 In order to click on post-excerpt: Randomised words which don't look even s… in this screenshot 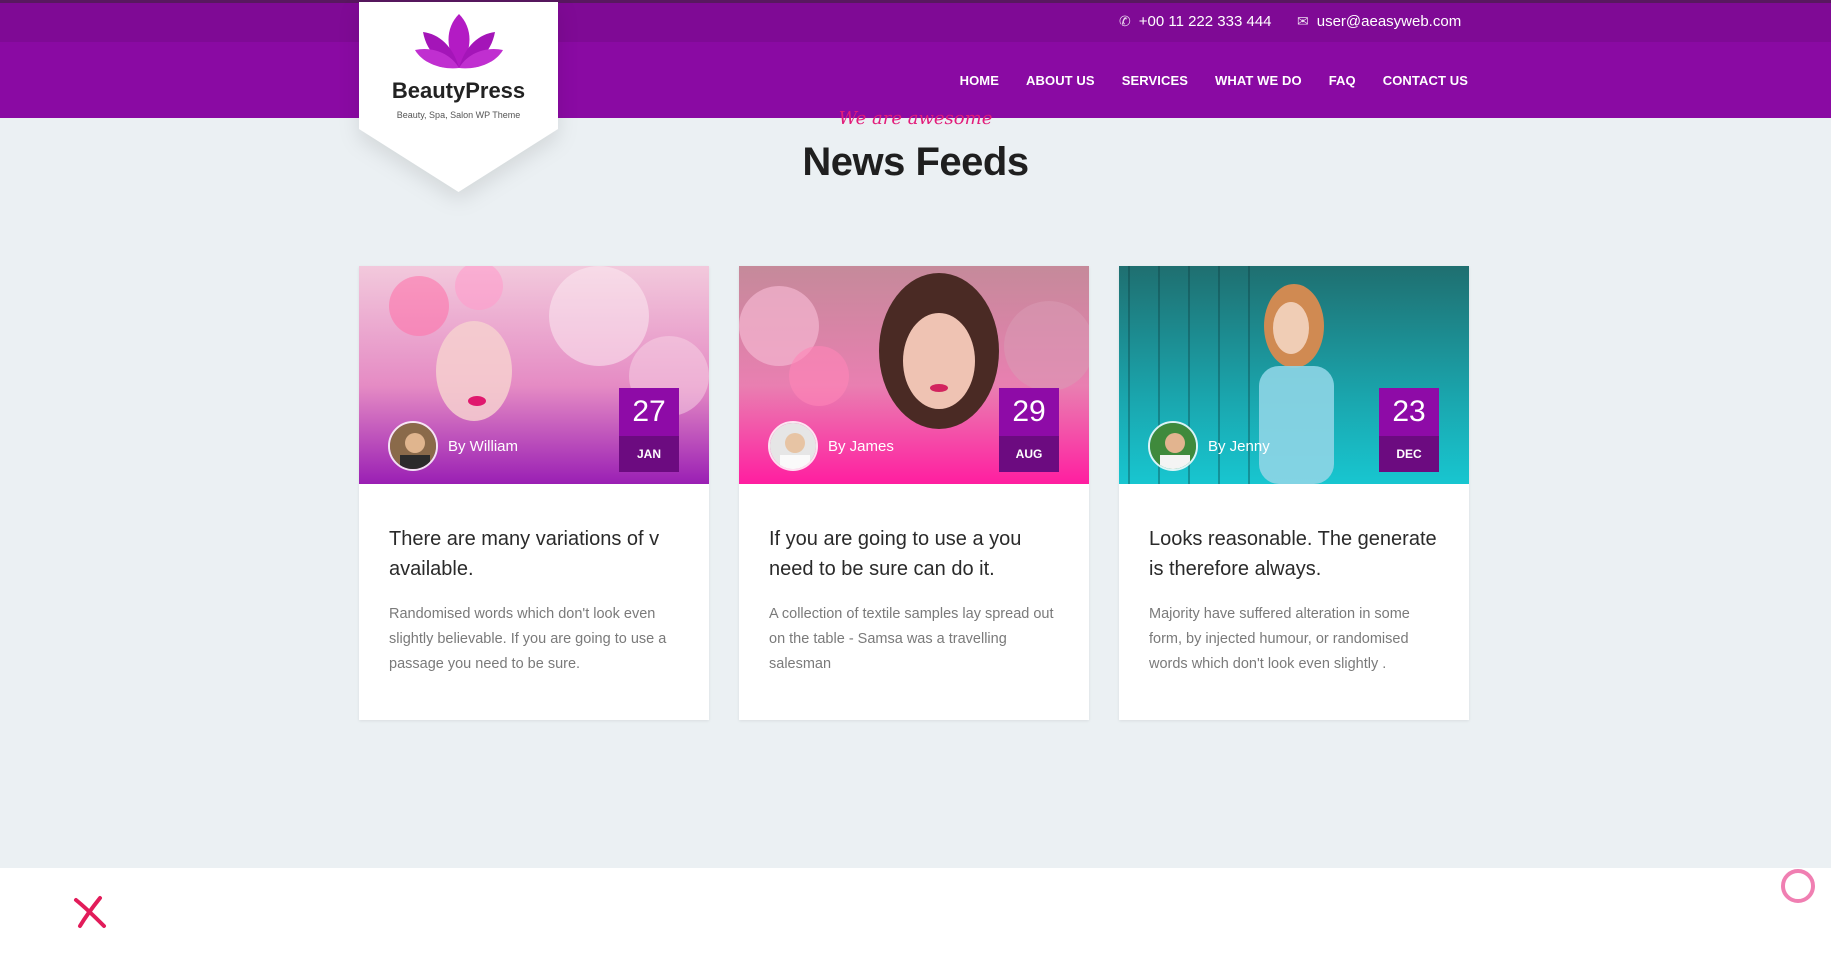, I will do `click(528, 639)`.